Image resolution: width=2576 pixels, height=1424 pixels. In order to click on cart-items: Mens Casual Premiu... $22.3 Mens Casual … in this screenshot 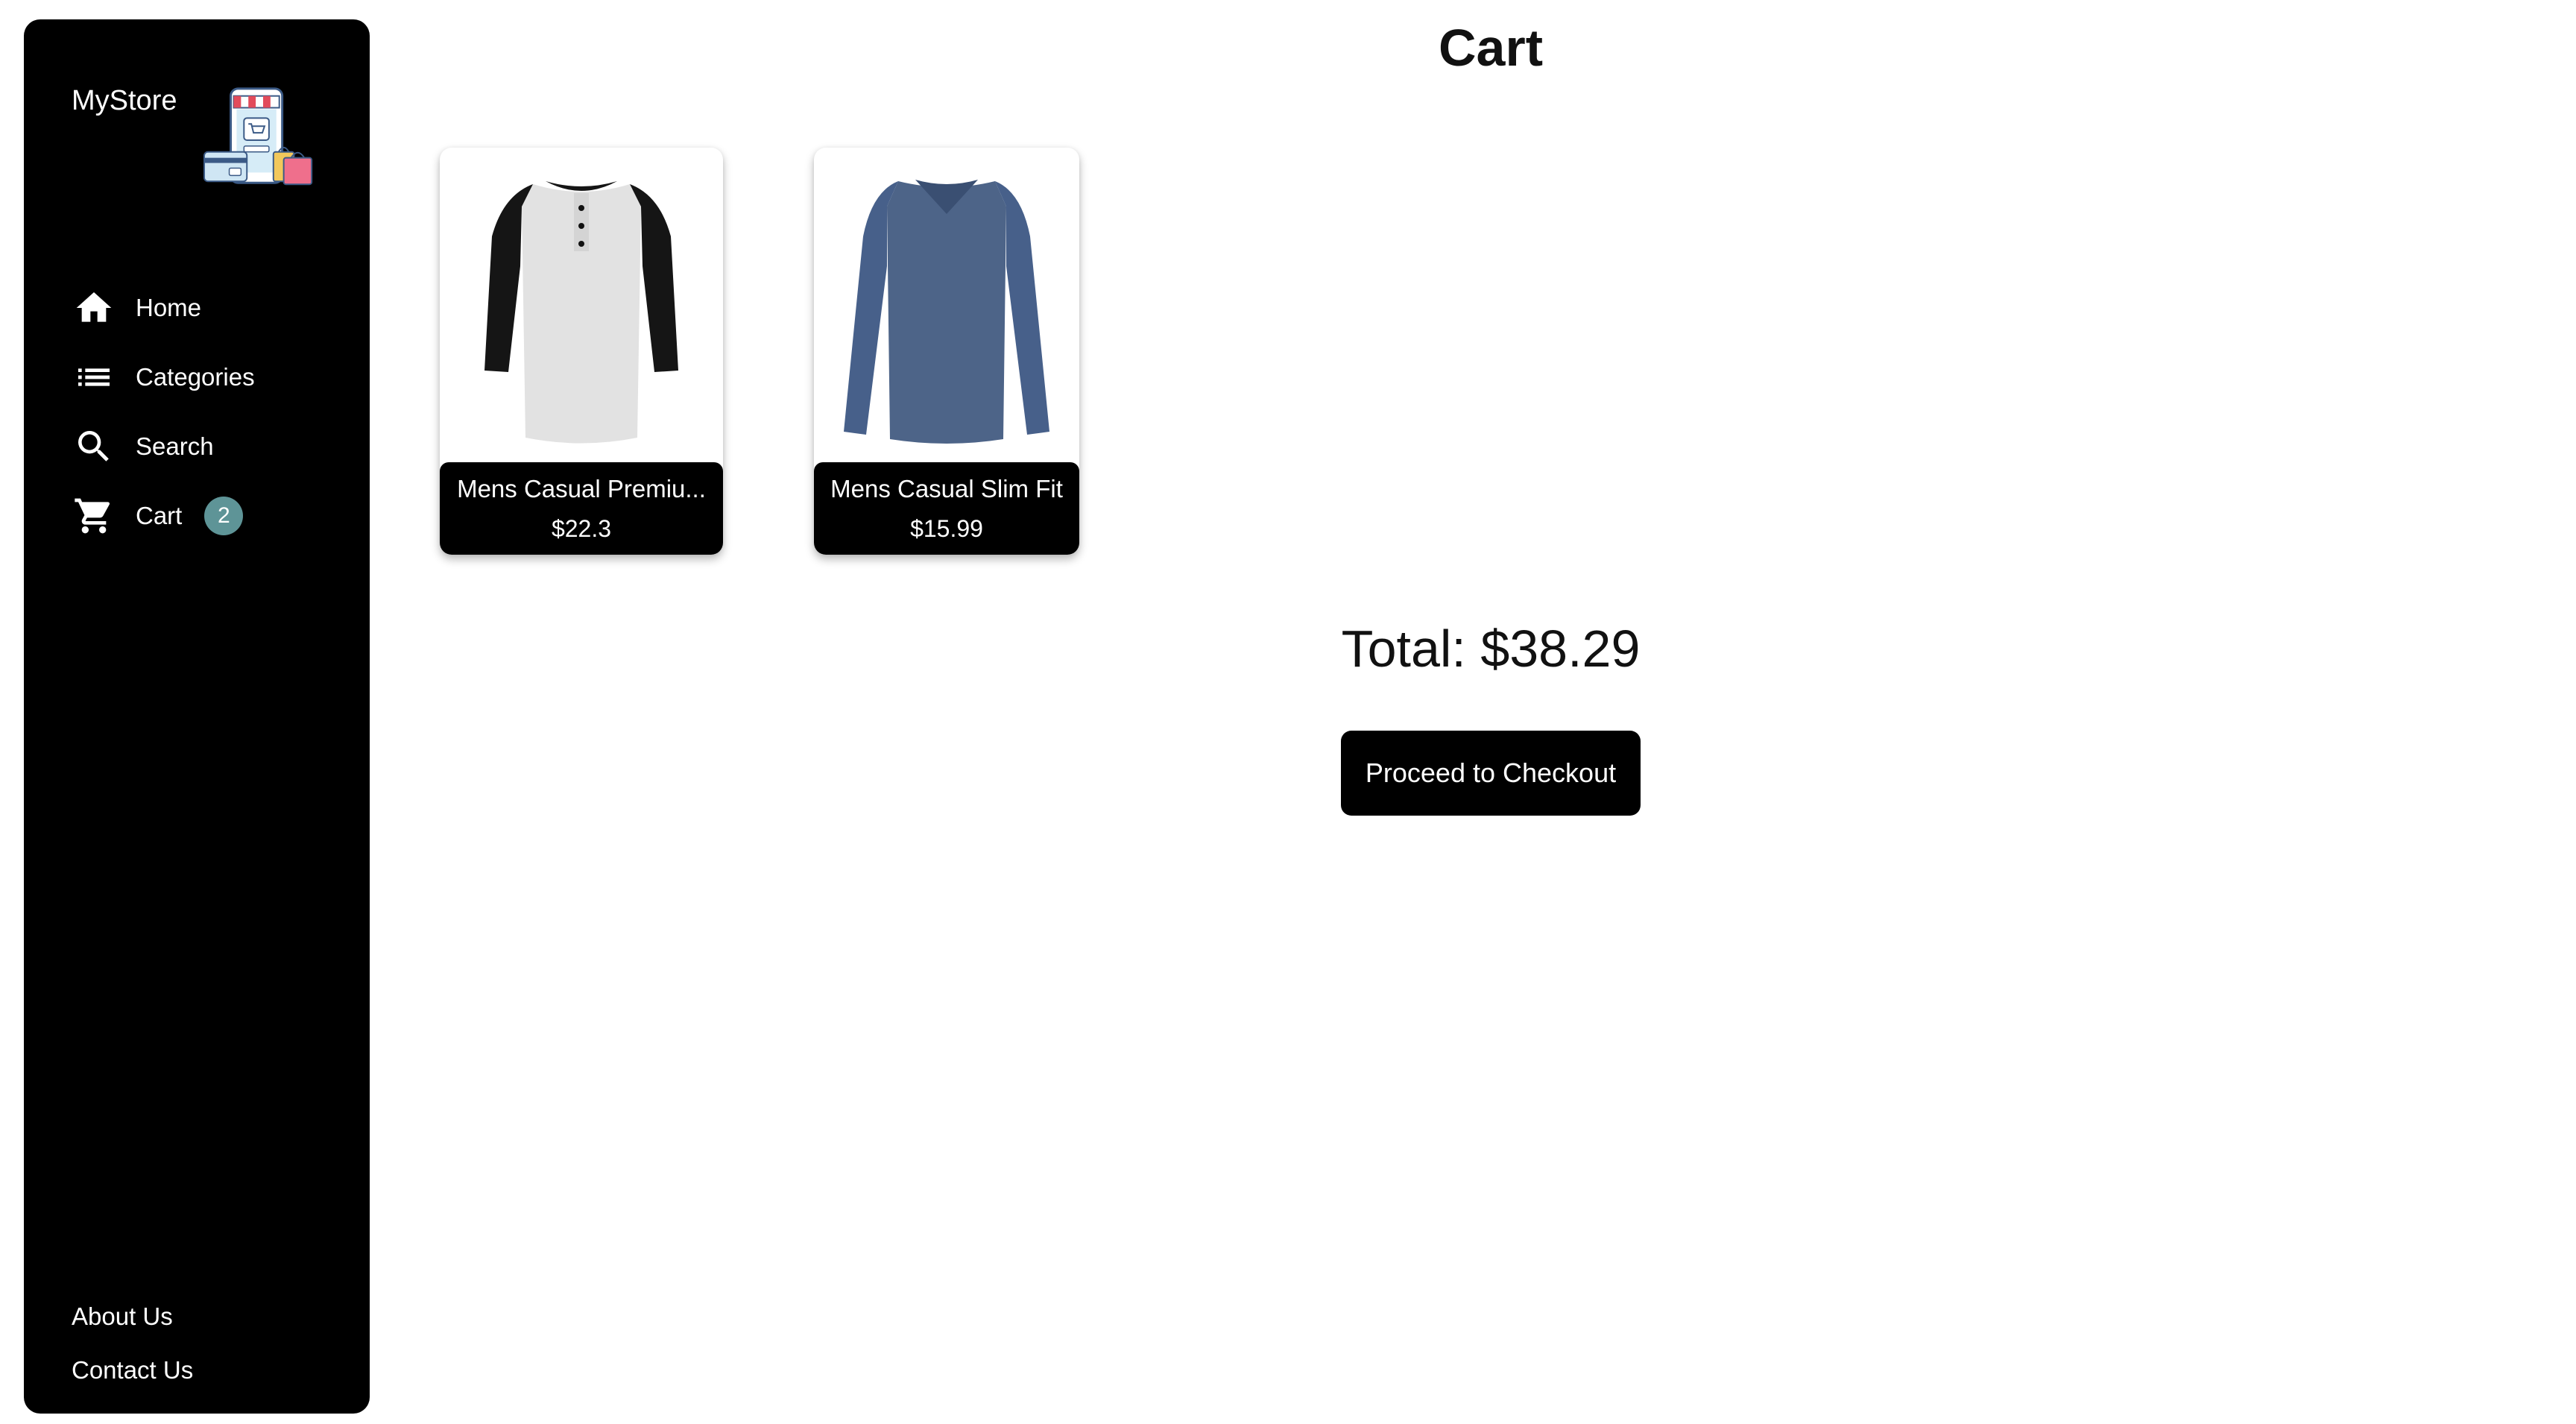, I will do `click(759, 351)`.